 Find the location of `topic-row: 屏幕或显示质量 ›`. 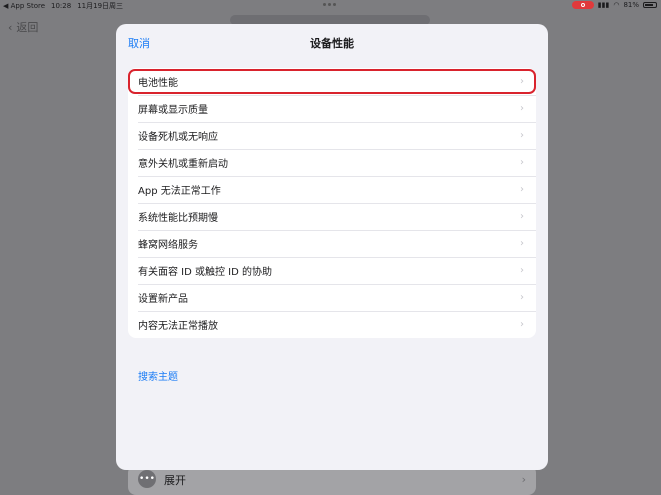

topic-row: 屏幕或显示质量 › is located at coordinates (332, 108).